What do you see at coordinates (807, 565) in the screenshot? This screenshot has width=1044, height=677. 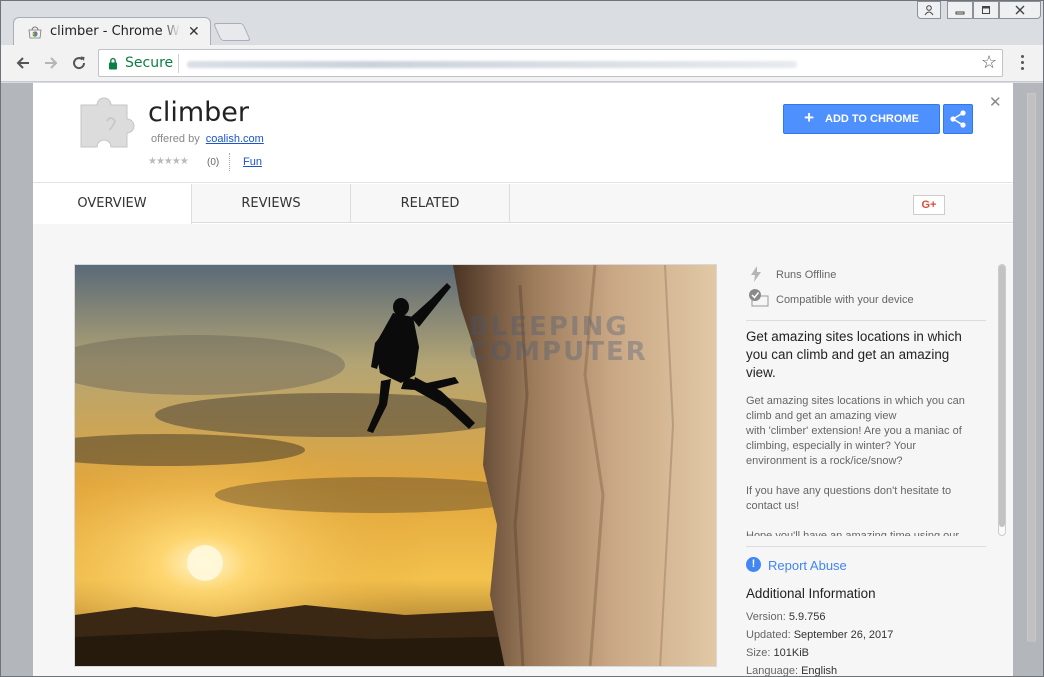 I see `report-abuse-link: Report Abuse` at bounding box center [807, 565].